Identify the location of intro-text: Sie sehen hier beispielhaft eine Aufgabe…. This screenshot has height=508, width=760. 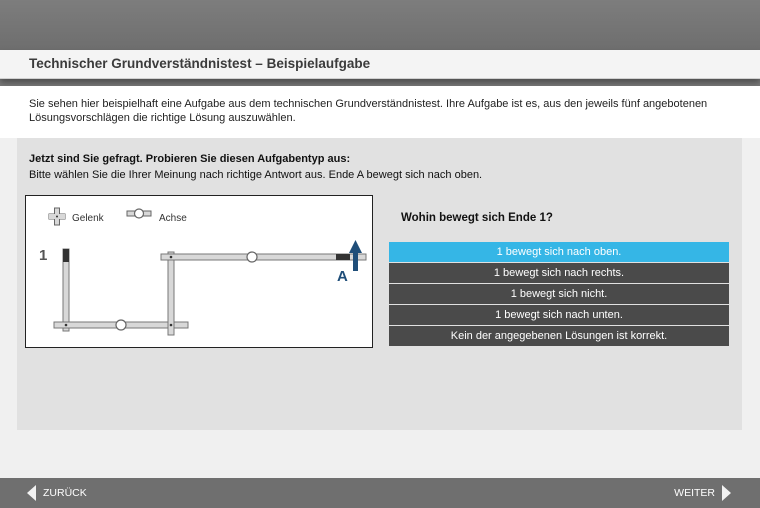
(368, 111).